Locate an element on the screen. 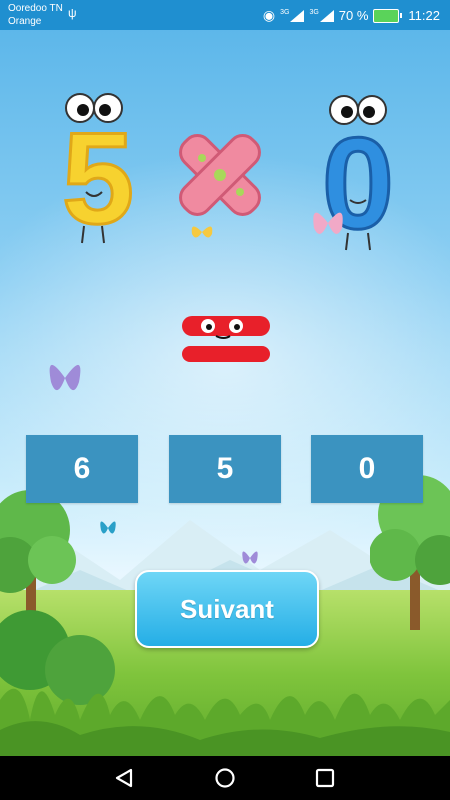  status-bar: Ooredoo TN Orange ψ ◉ 3G 3G 70 % 11:22 is located at coordinates (225, 15).